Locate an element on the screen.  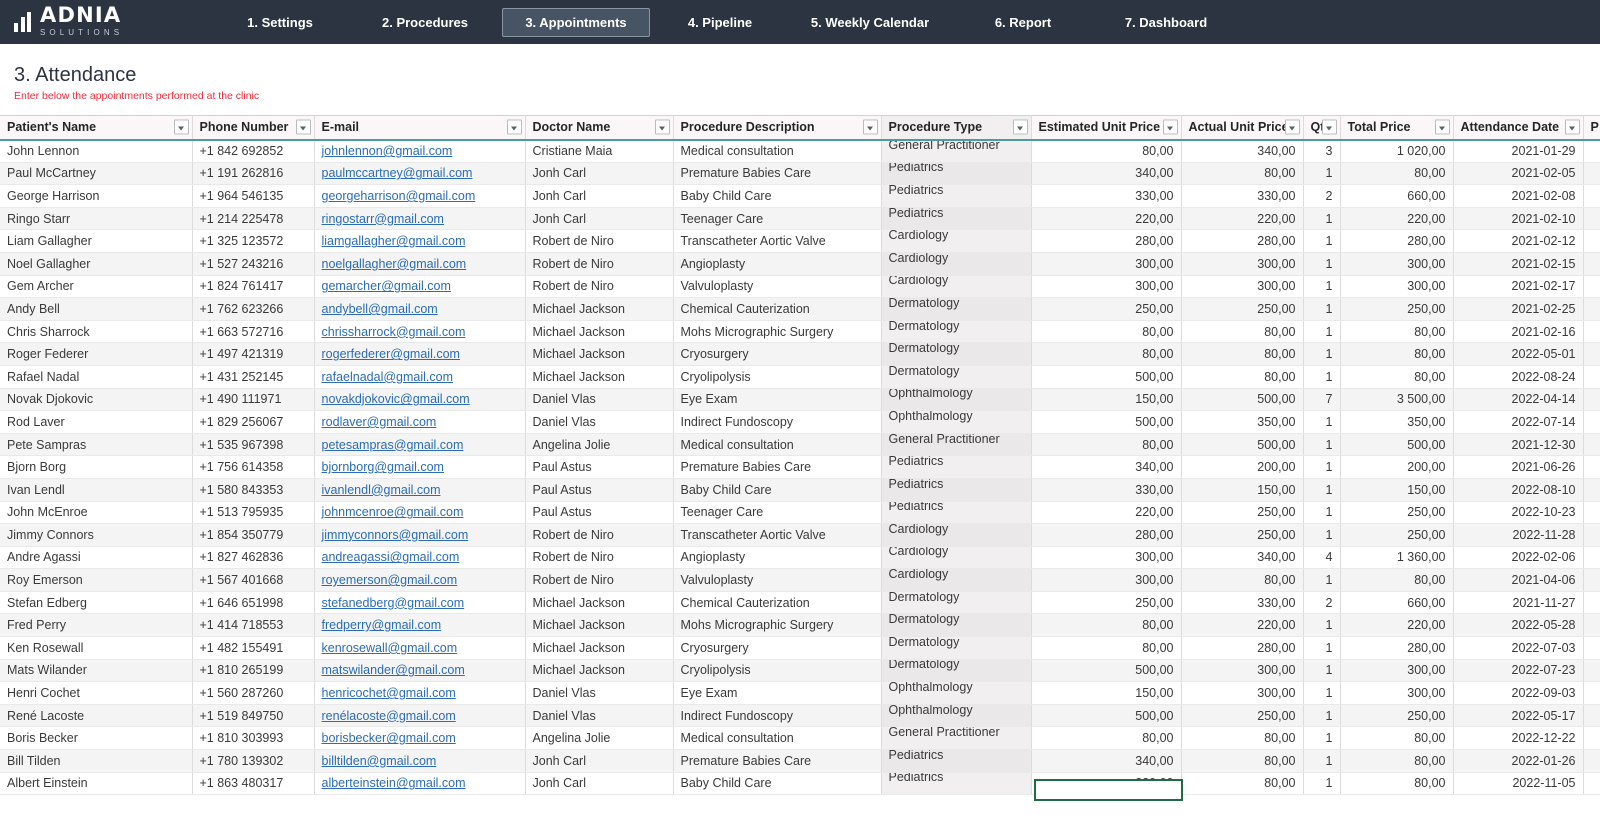
cell-email: rogerfederer@gmail.com is located at coordinates (420, 354).